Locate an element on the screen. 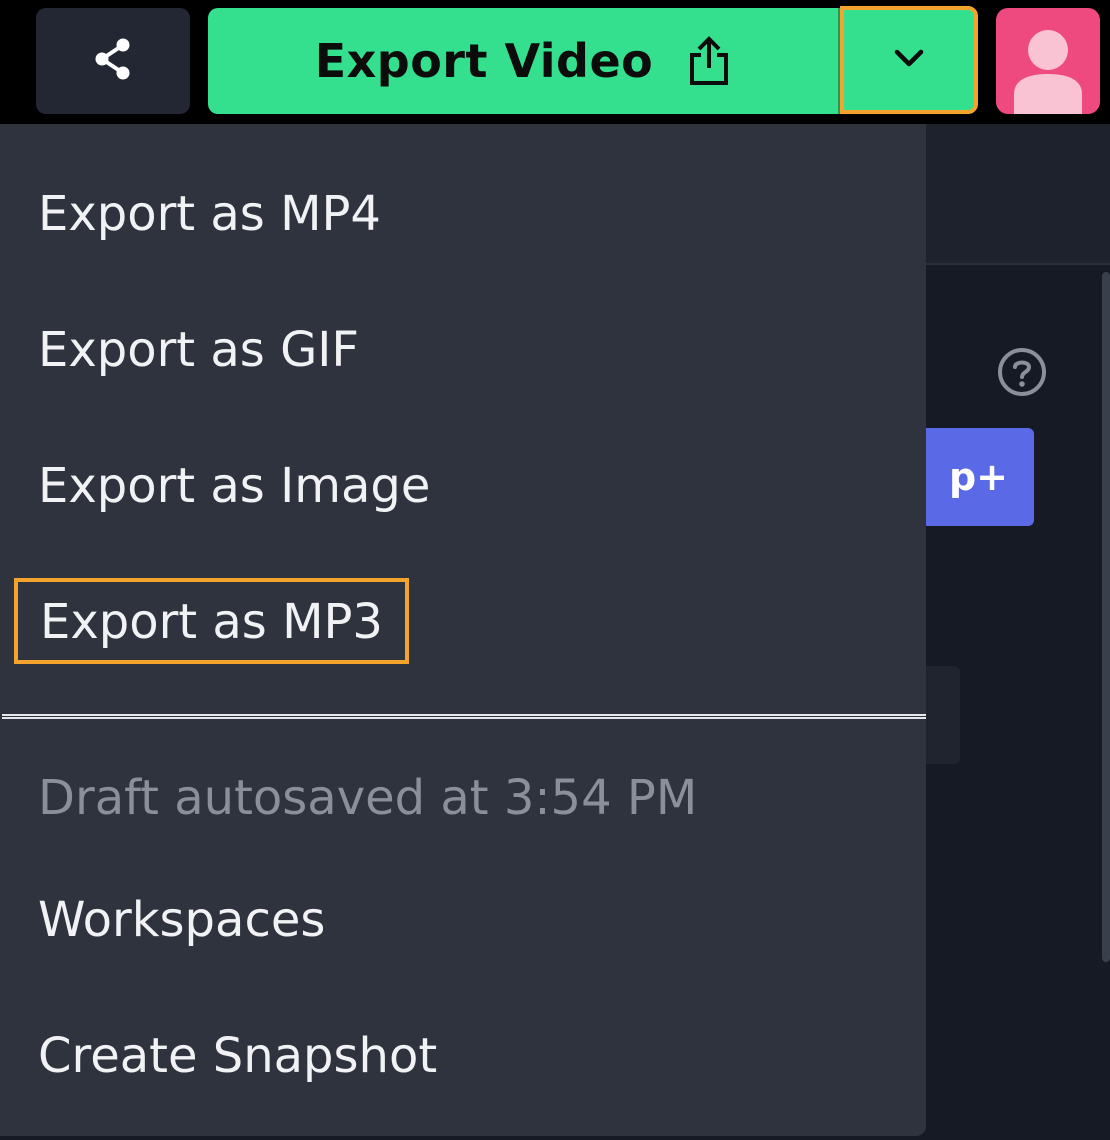 The image size is (1110, 1140). export-video-label: Export Video is located at coordinates (484, 61).